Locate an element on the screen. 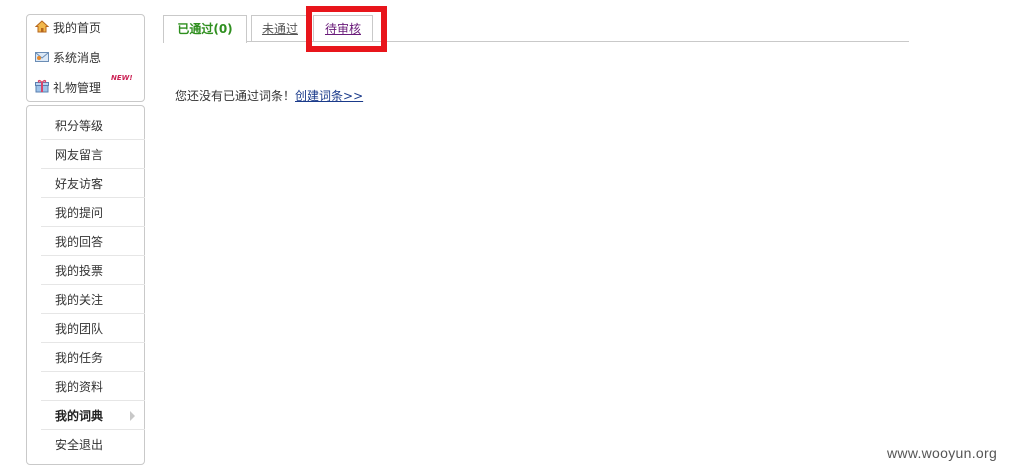  tab-approved: 已通过(0) is located at coordinates (205, 29).